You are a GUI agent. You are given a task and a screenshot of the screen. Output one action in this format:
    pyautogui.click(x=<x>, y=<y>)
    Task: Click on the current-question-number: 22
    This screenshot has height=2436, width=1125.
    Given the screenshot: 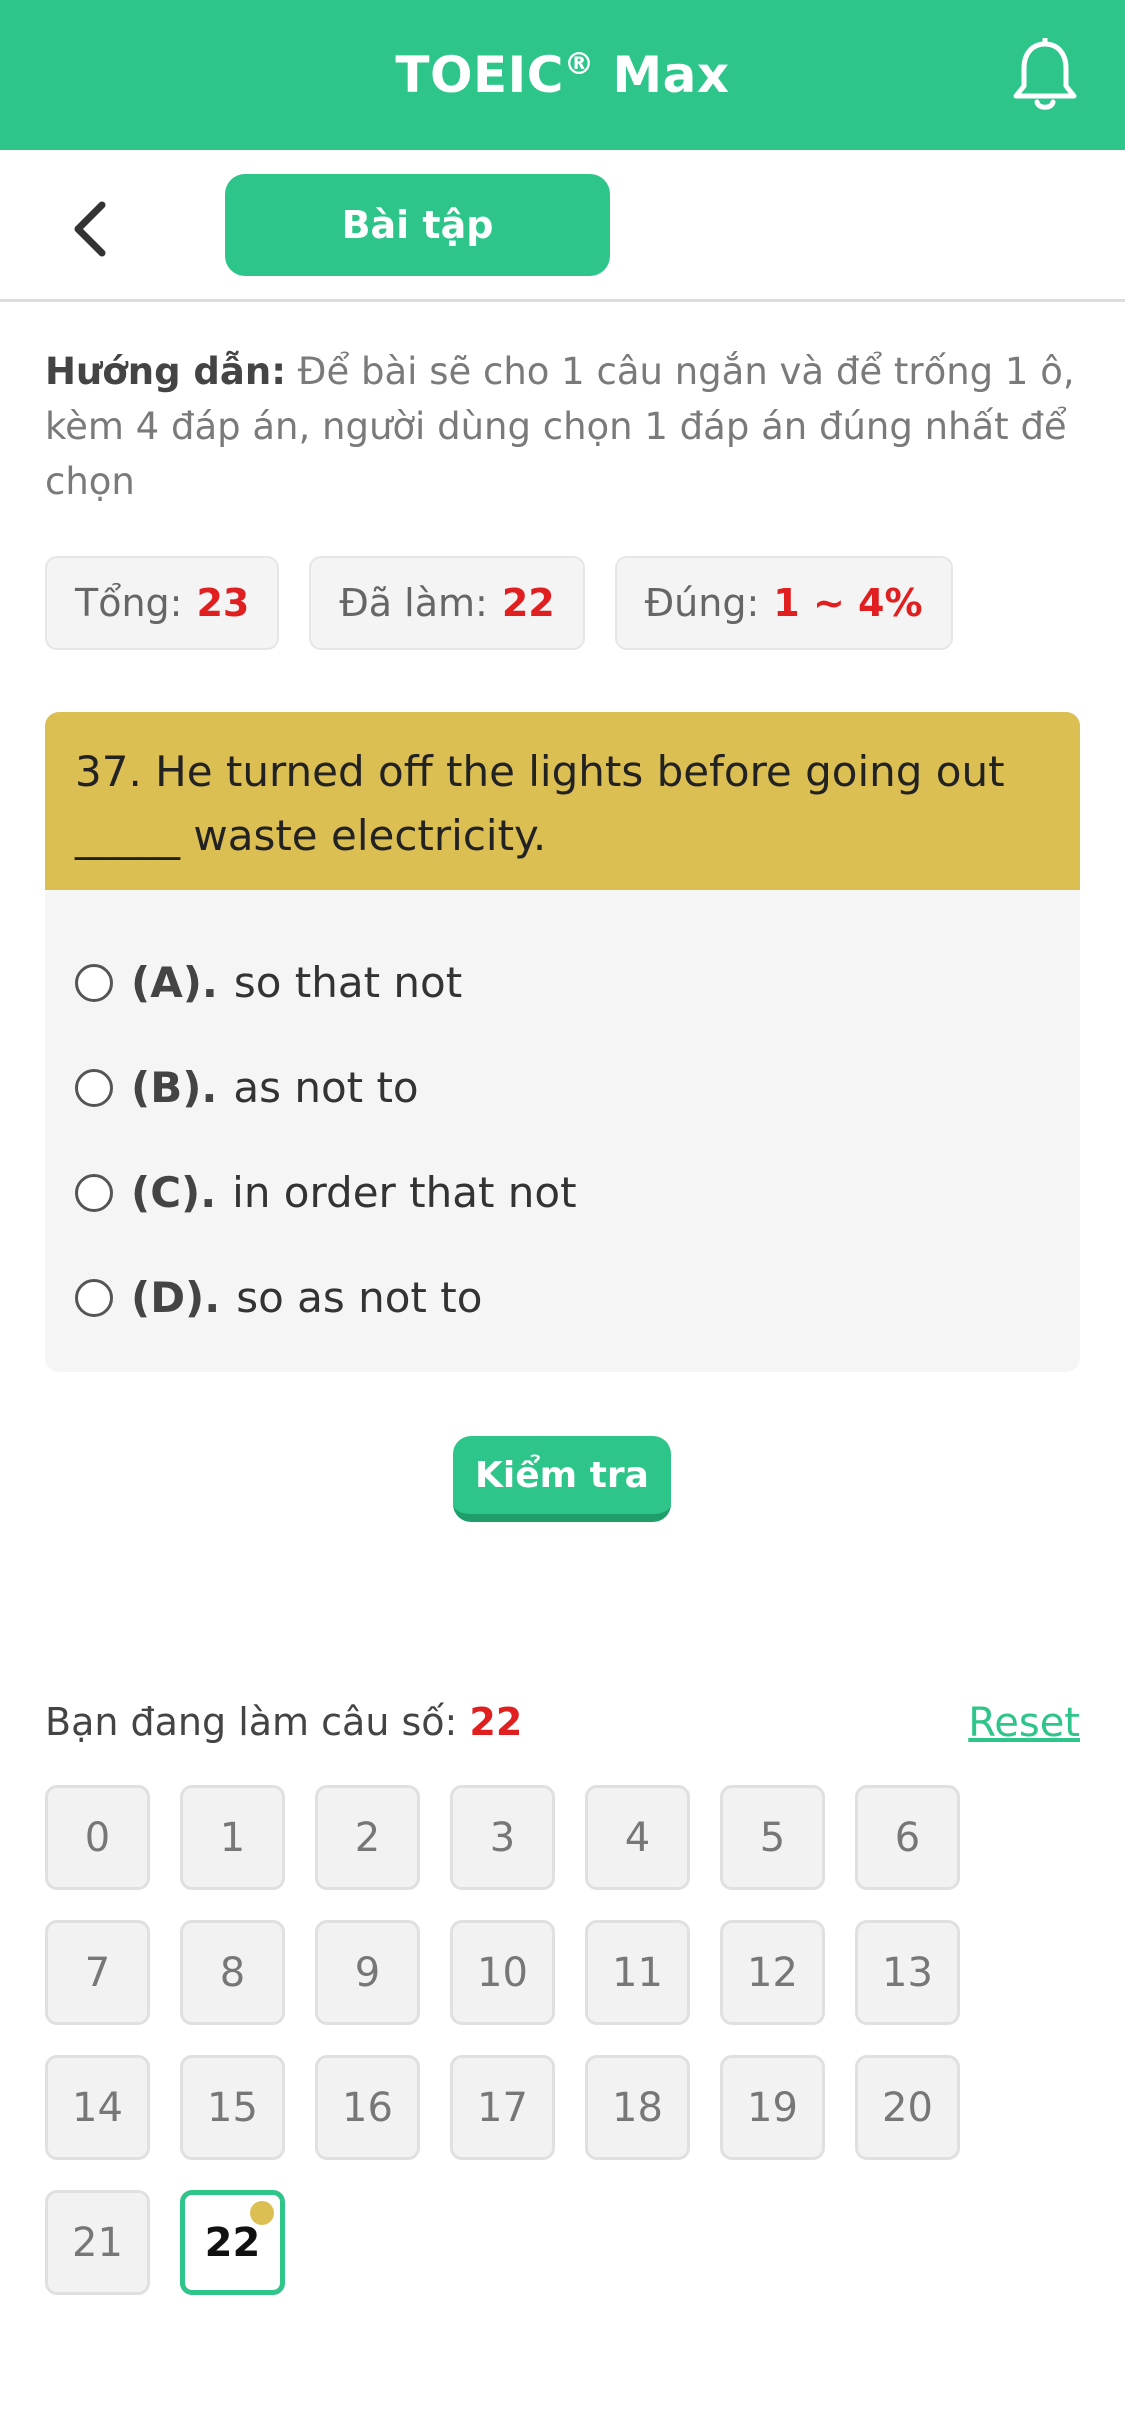 What is the action you would take?
    pyautogui.click(x=496, y=1722)
    